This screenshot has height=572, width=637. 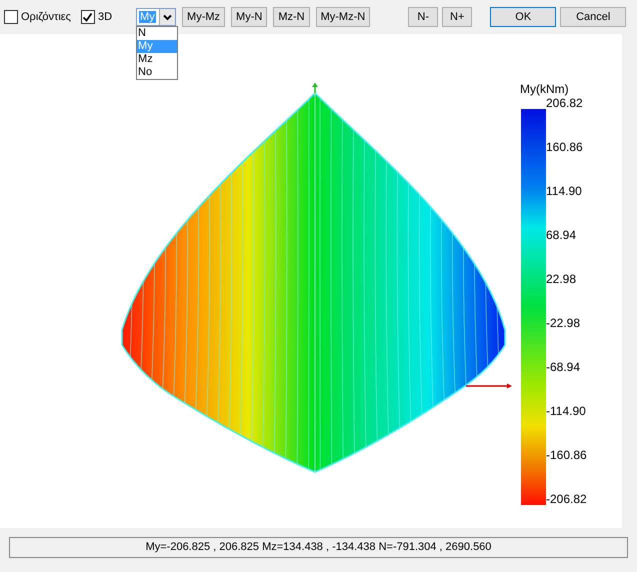 I want to click on checkbox-label: Οριζόντιες, so click(x=46, y=17).